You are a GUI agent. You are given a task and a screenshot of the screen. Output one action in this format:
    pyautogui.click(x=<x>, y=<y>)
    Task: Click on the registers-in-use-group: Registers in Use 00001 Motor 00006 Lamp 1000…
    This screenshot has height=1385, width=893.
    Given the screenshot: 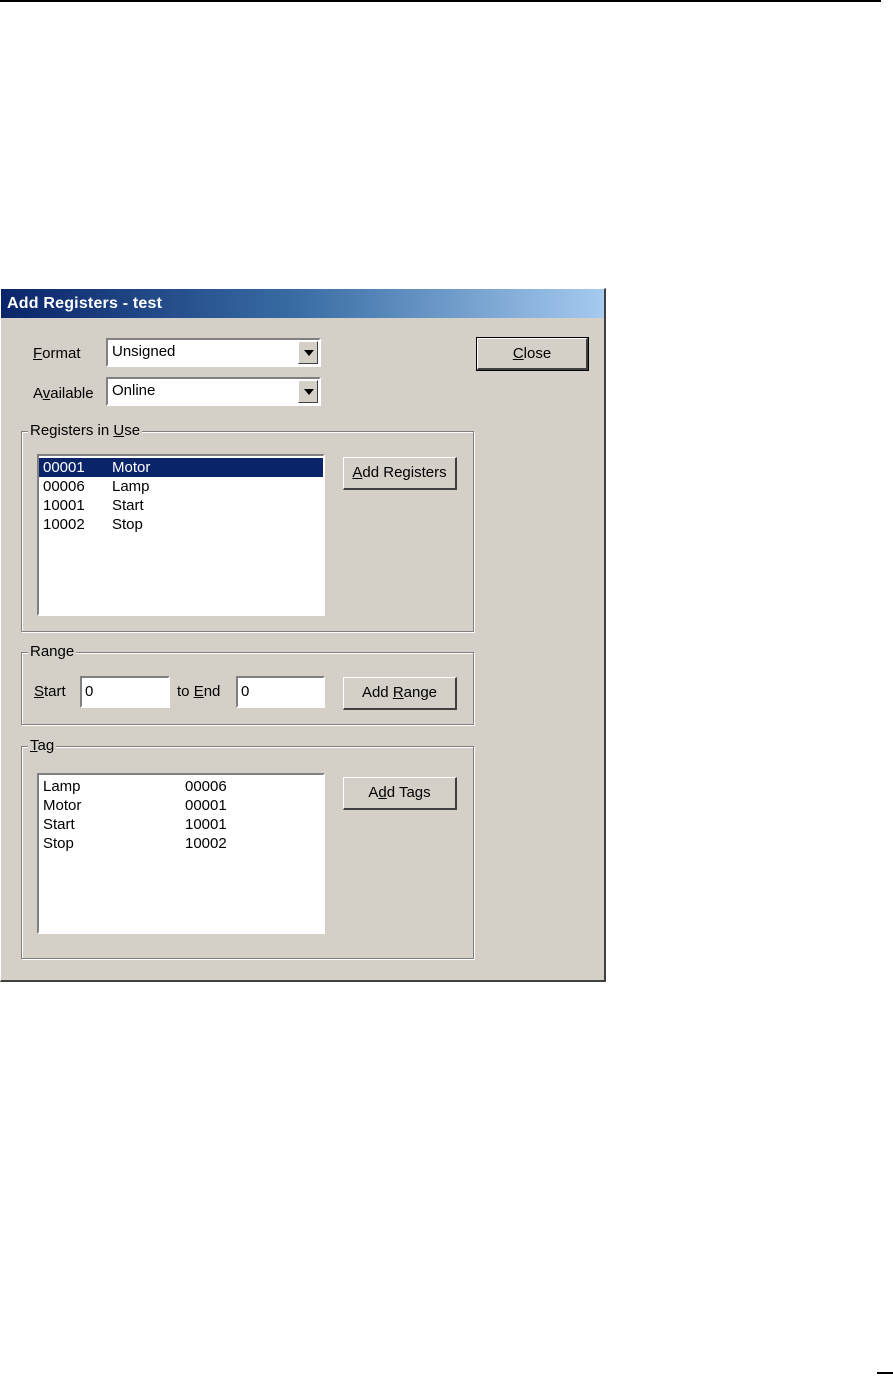 What is the action you would take?
    pyautogui.click(x=247, y=527)
    